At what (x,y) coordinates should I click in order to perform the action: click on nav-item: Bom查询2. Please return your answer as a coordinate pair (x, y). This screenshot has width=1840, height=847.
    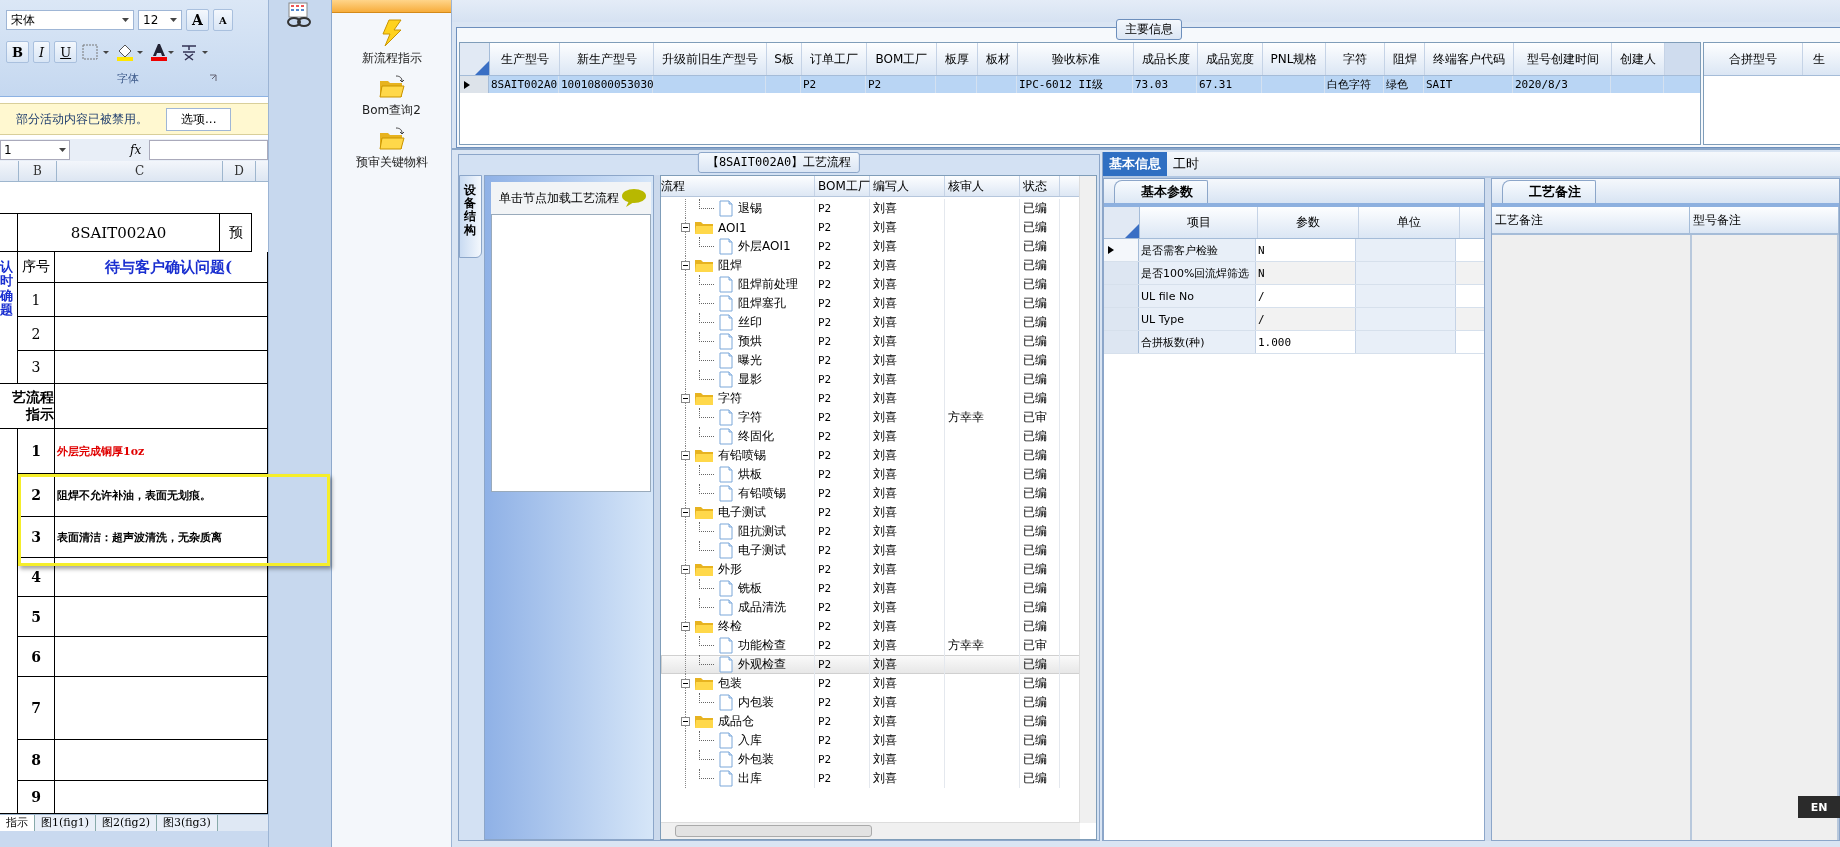
    Looking at the image, I should click on (391, 97).